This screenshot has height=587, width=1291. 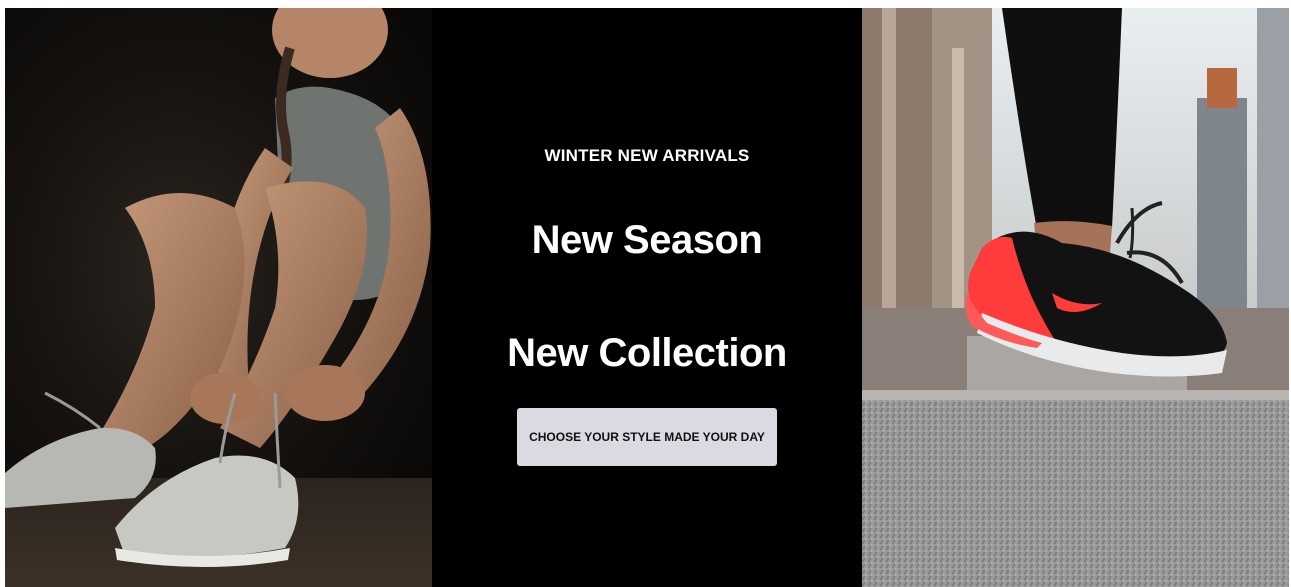 What do you see at coordinates (647, 240) in the screenshot?
I see `headline-new-season: New Season` at bounding box center [647, 240].